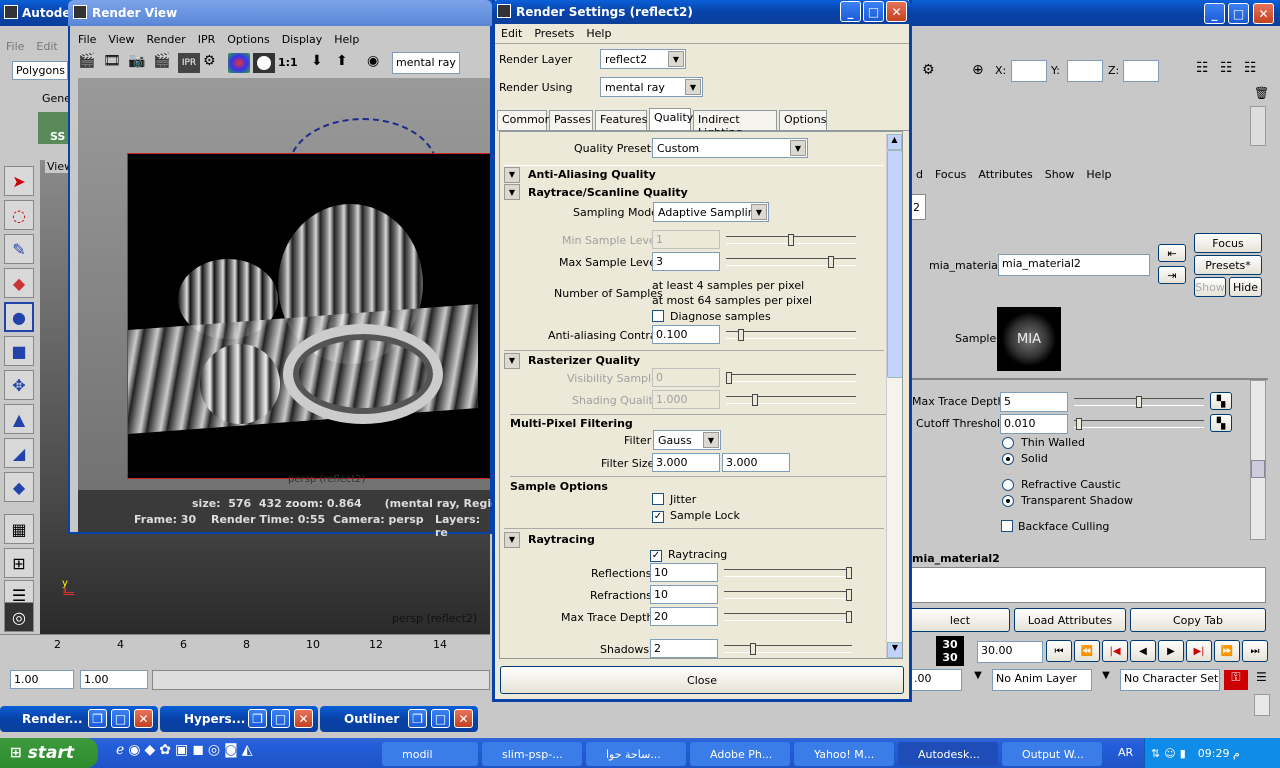 This screenshot has height=768, width=1280. Describe the element at coordinates (788, 595) in the screenshot. I see `rs-refractions-slider` at that location.